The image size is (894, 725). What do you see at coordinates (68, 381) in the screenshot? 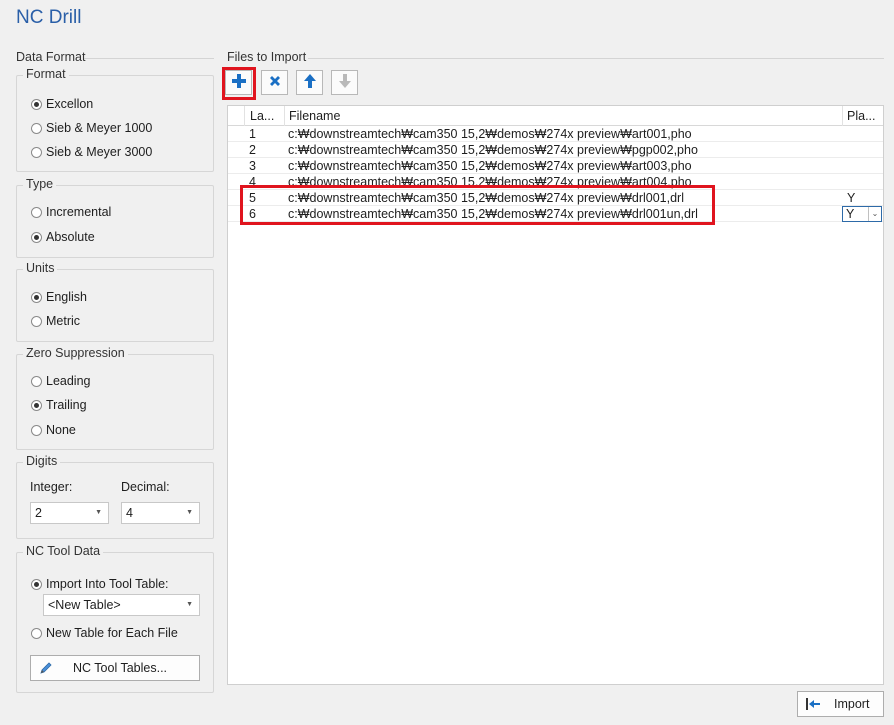
I see `zero-suppression-option-label: Leading` at bounding box center [68, 381].